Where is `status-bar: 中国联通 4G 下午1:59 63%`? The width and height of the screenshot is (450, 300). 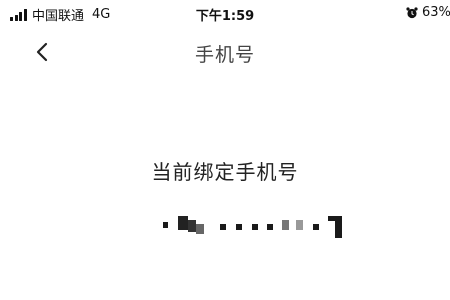 status-bar: 中国联通 4G 下午1:59 63% is located at coordinates (225, 13).